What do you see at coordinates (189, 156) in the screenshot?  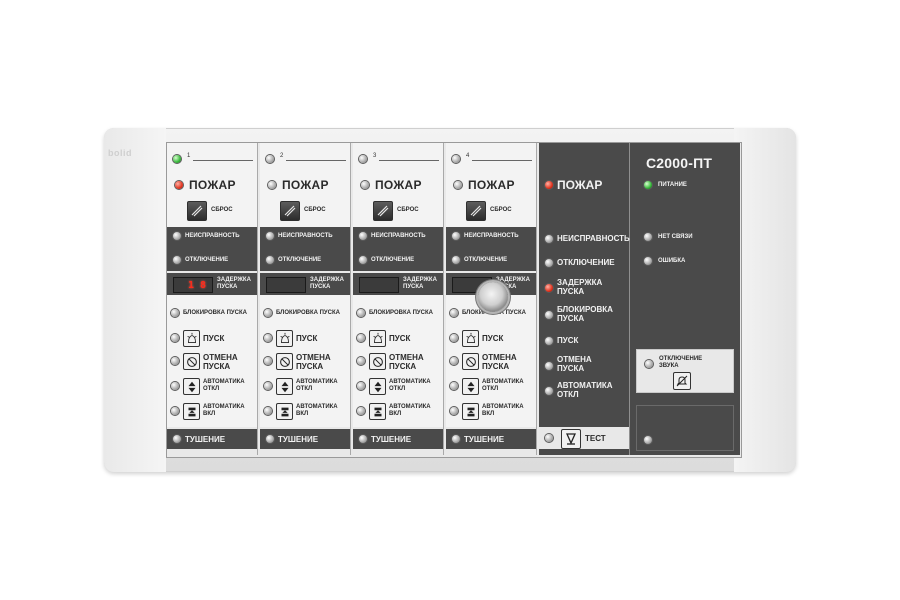 I see `zone-number: 1` at bounding box center [189, 156].